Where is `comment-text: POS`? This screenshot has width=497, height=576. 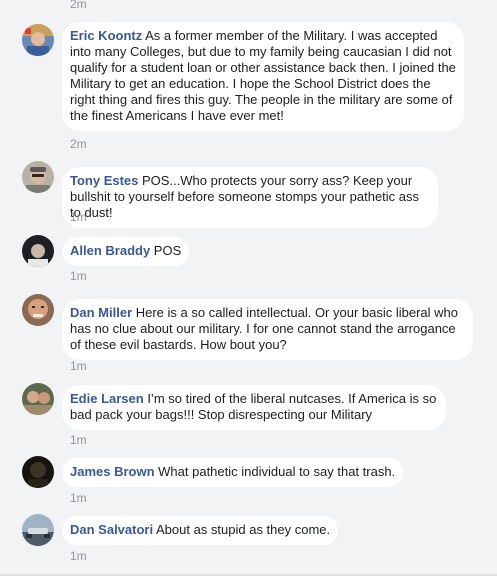
comment-text: POS is located at coordinates (166, 250).